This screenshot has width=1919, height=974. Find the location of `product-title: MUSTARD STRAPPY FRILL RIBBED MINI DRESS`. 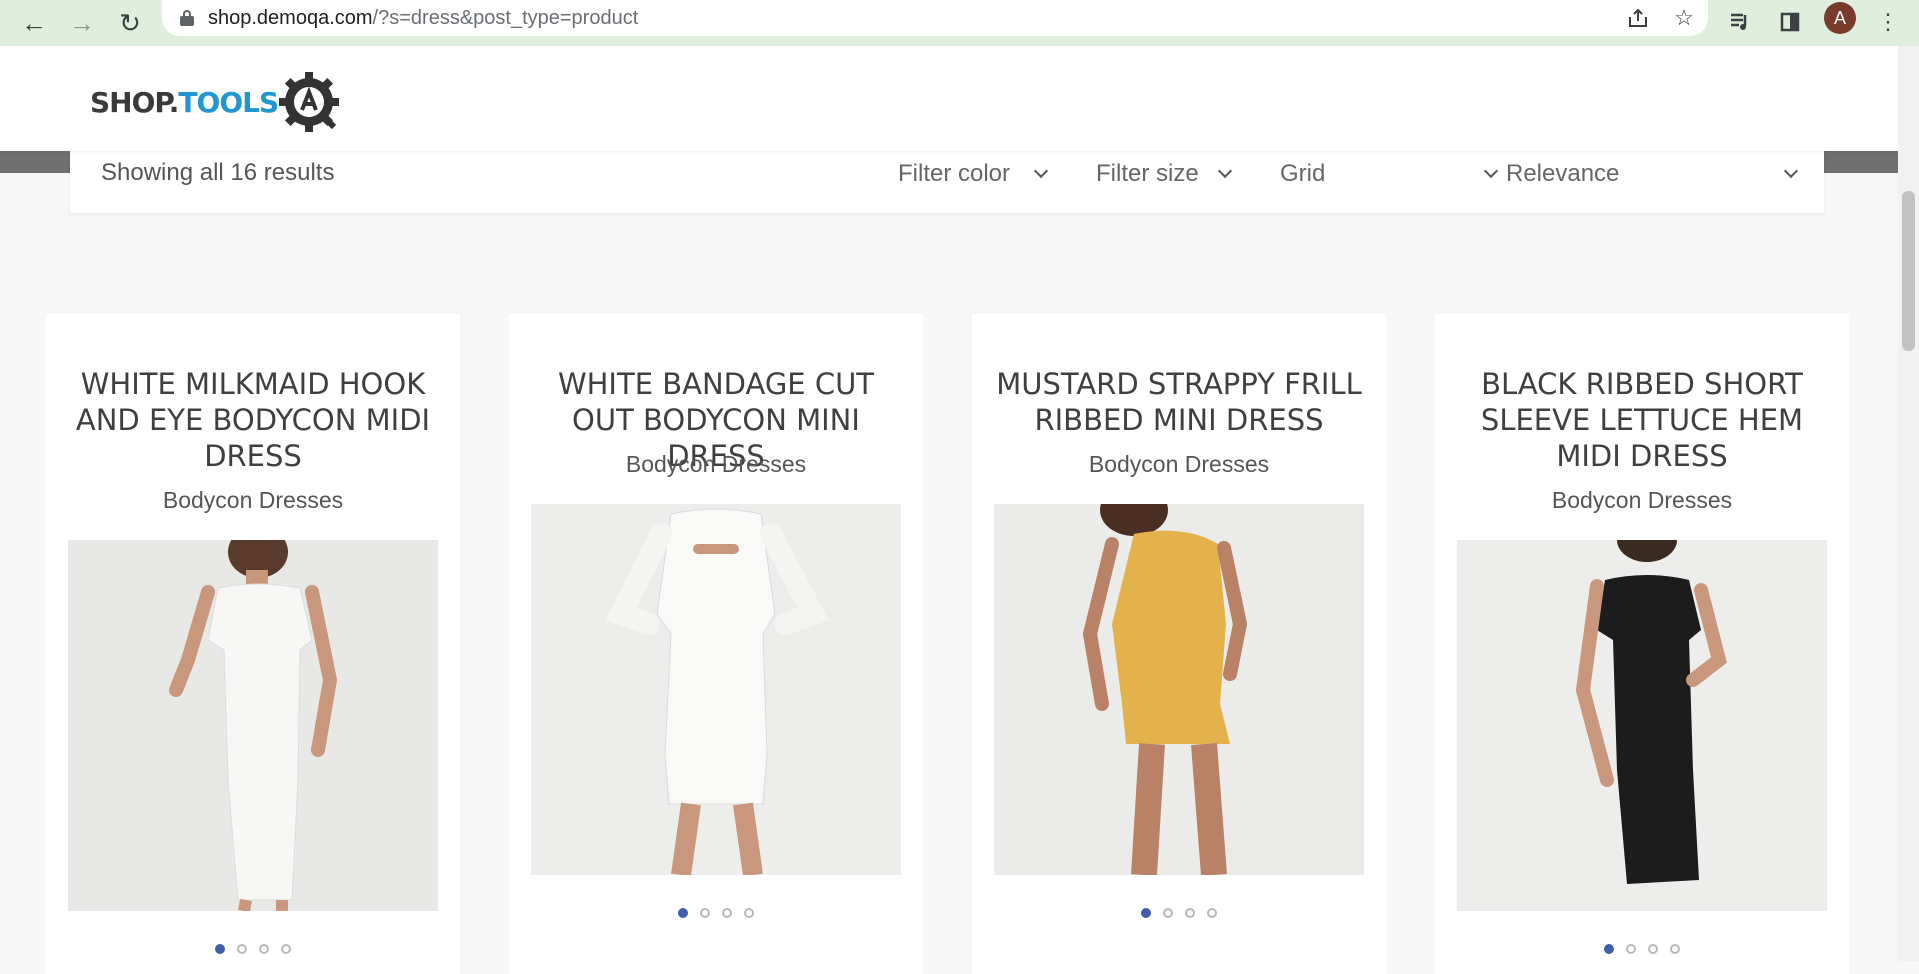

product-title: MUSTARD STRAPPY FRILL RIBBED MINI DRESS is located at coordinates (1179, 402).